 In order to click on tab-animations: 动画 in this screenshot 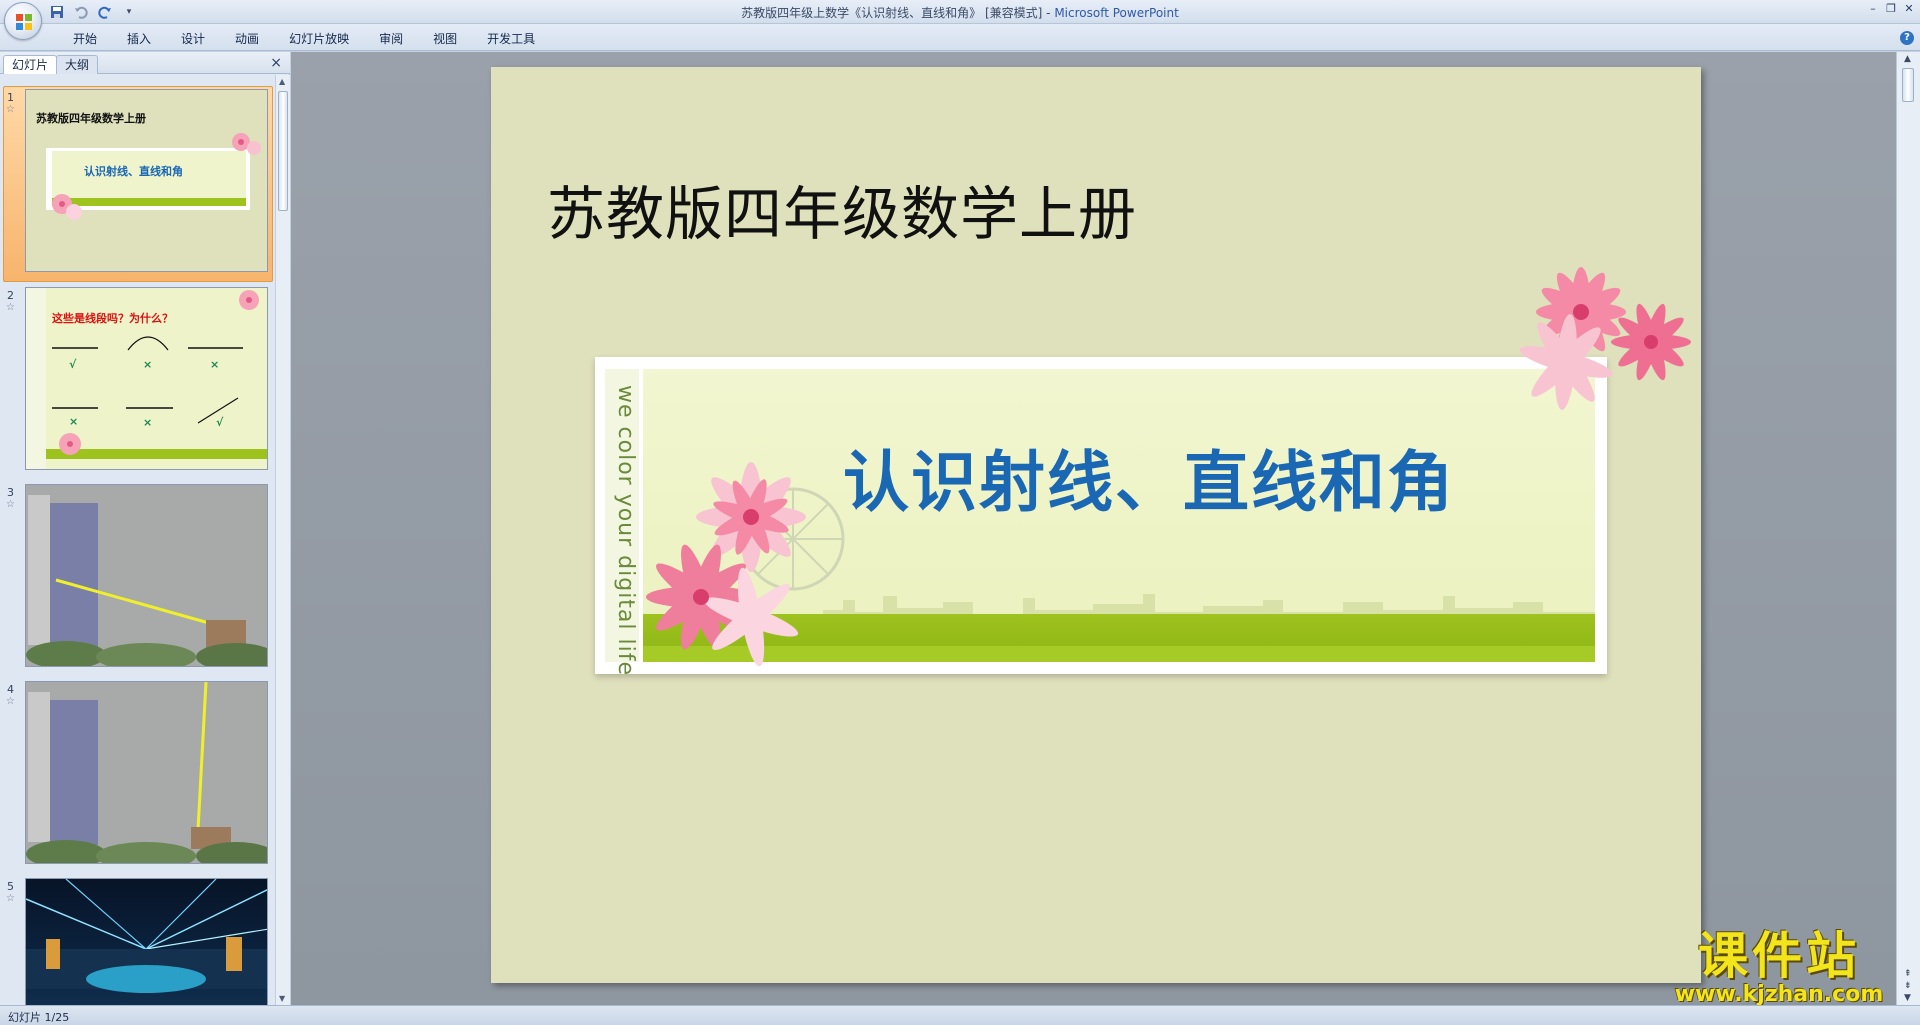, I will do `click(247, 39)`.